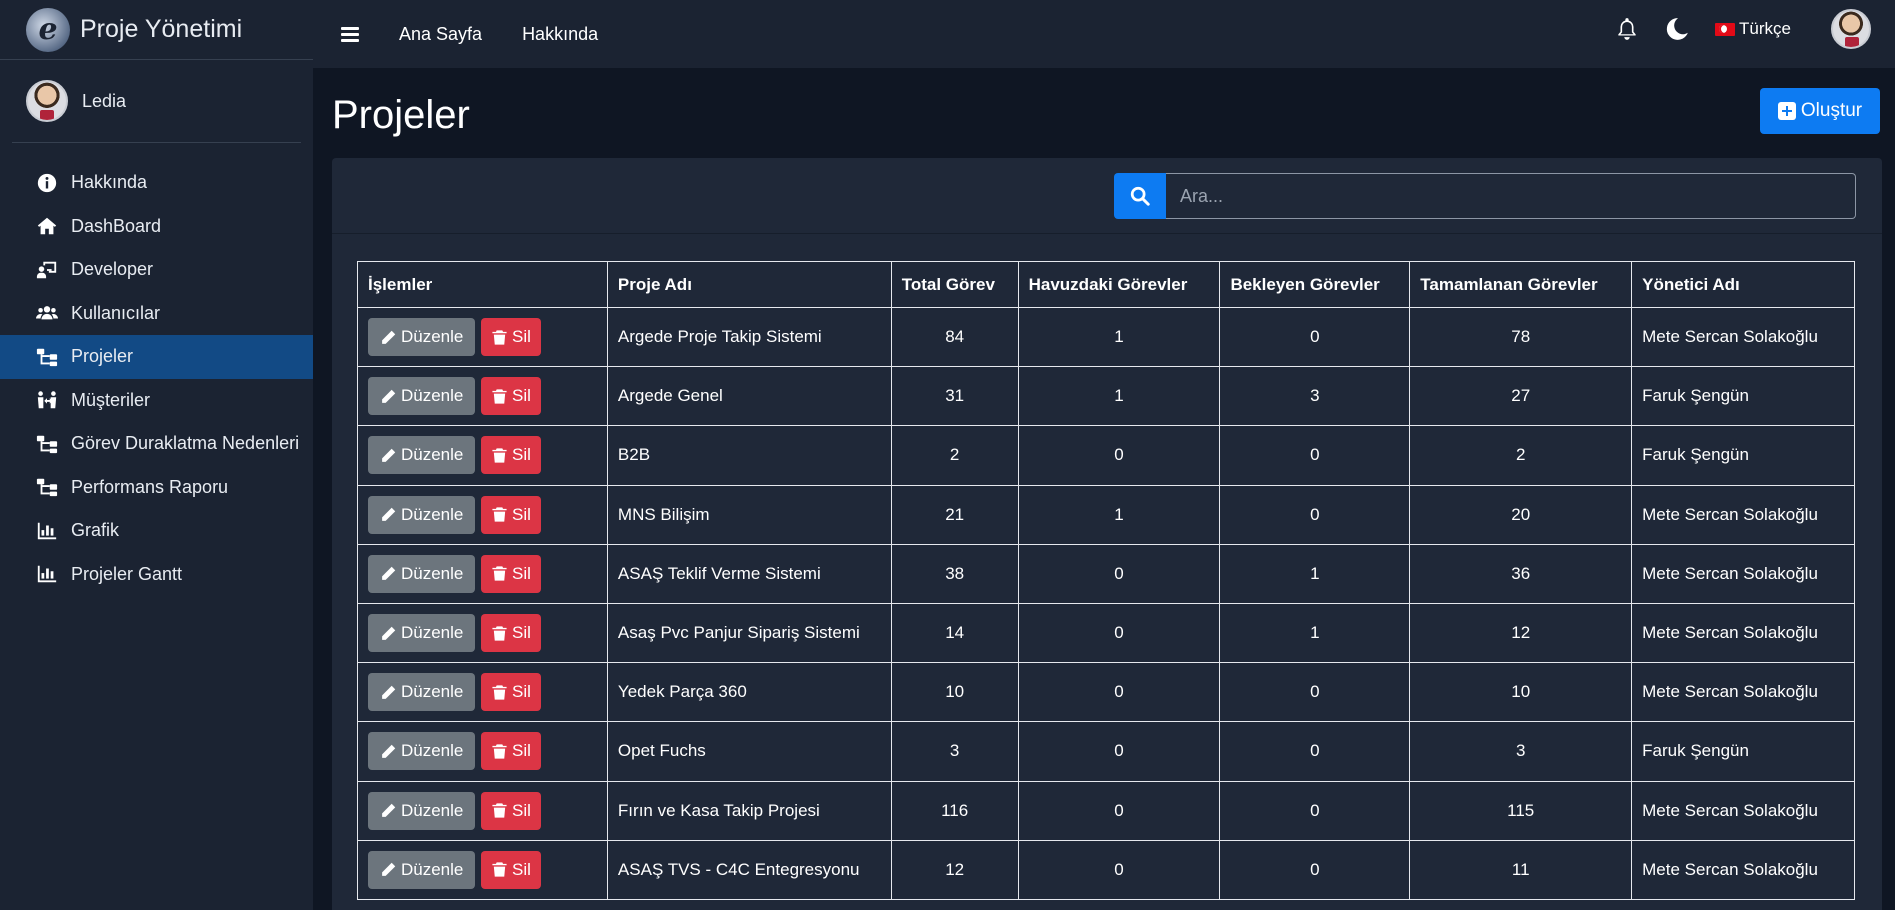 This screenshot has height=910, width=1895. Describe the element at coordinates (47, 357) in the screenshot. I see `sitemap-icon` at that location.